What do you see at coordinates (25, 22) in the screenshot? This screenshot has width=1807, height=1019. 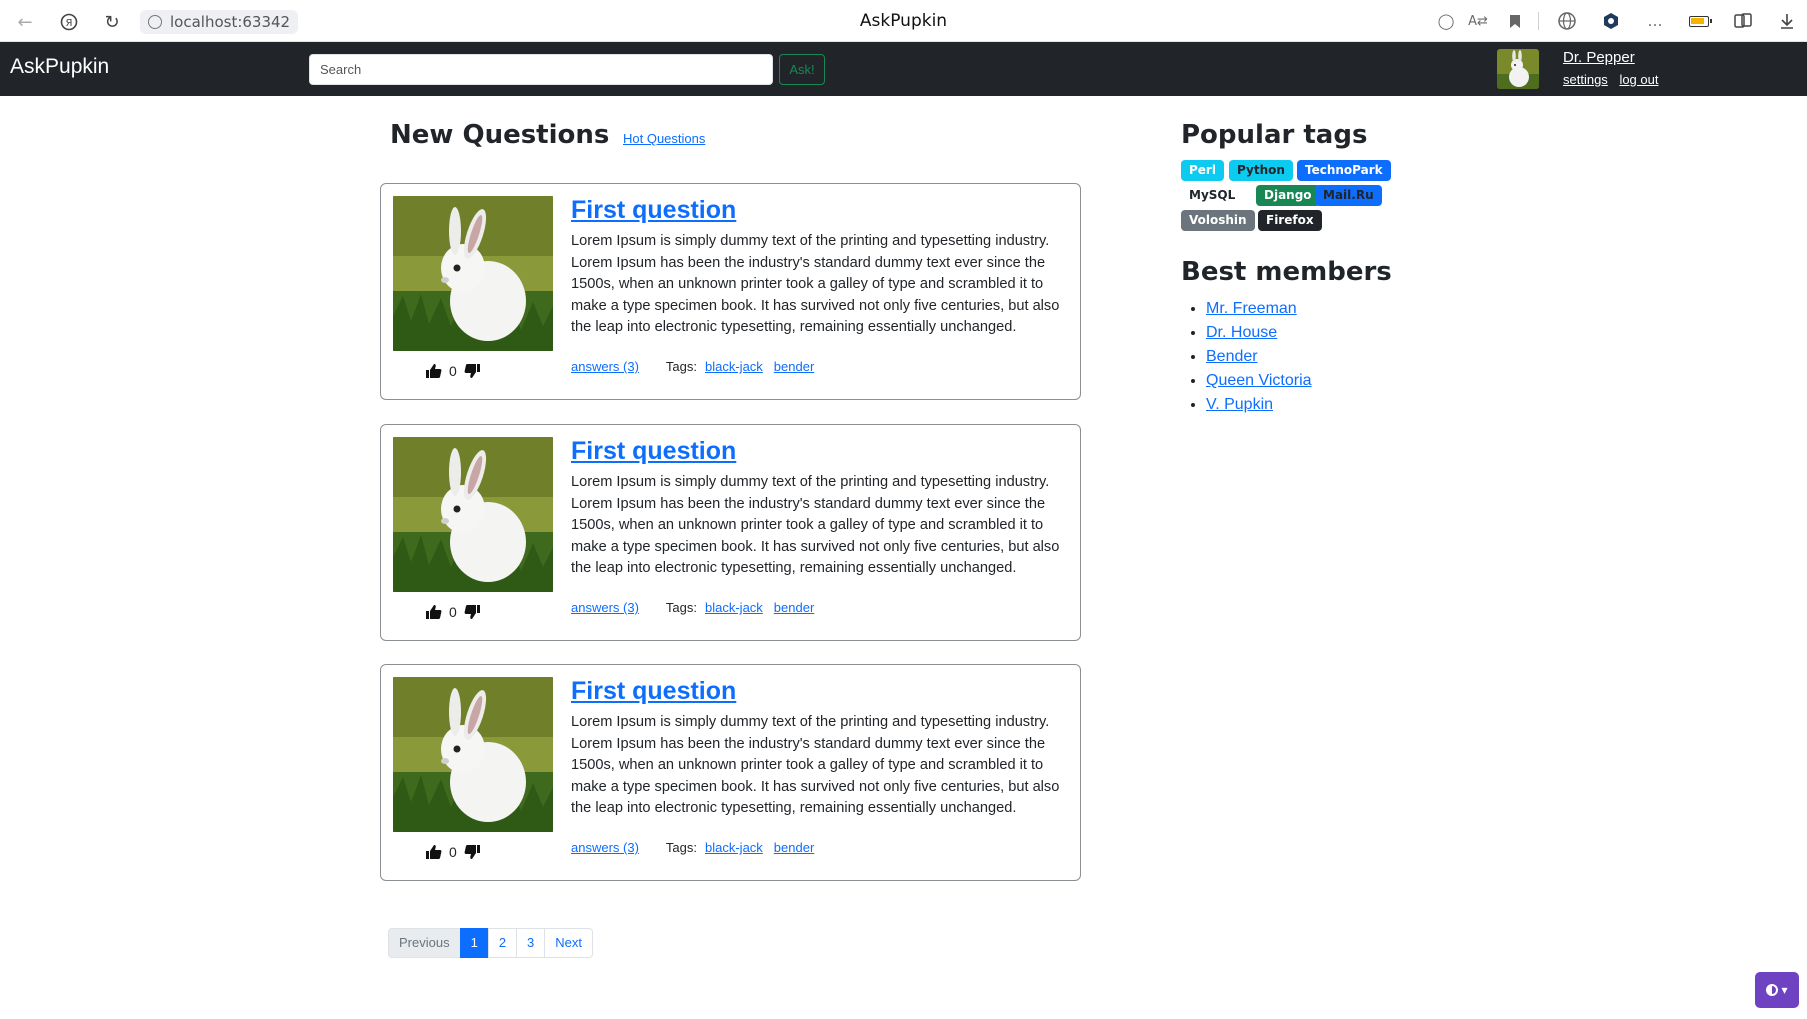 I see `back-icon: ←` at bounding box center [25, 22].